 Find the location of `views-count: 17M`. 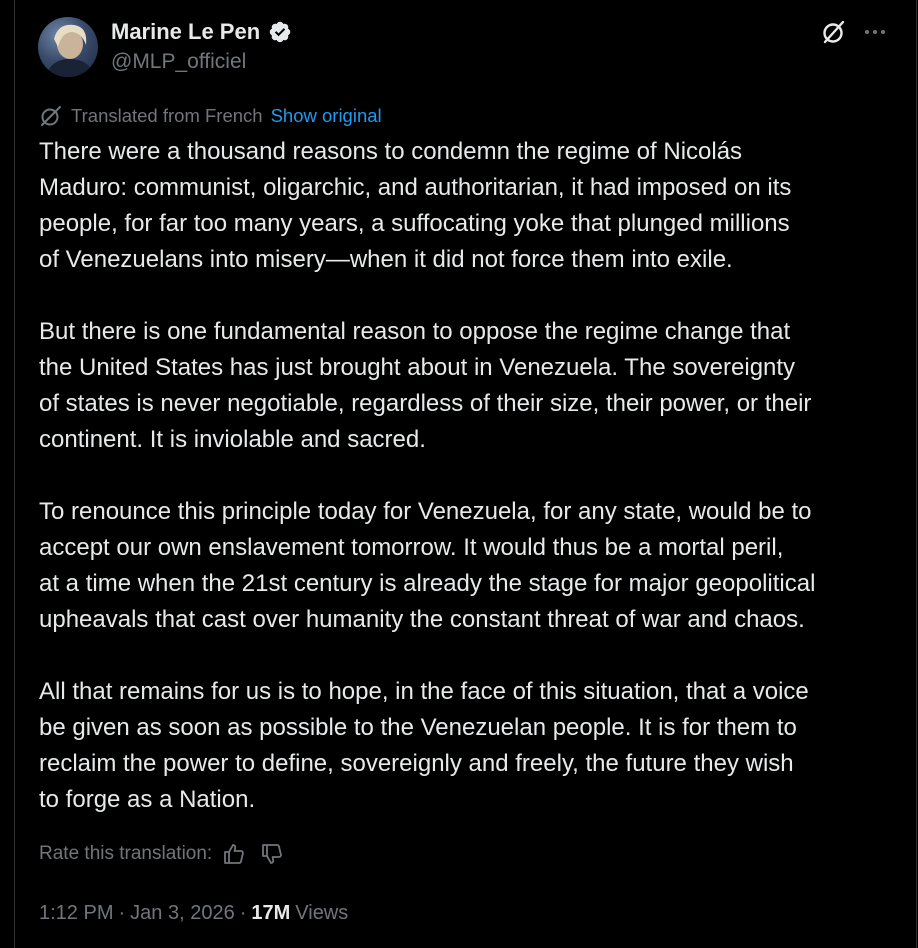

views-count: 17M is located at coordinates (270, 913).